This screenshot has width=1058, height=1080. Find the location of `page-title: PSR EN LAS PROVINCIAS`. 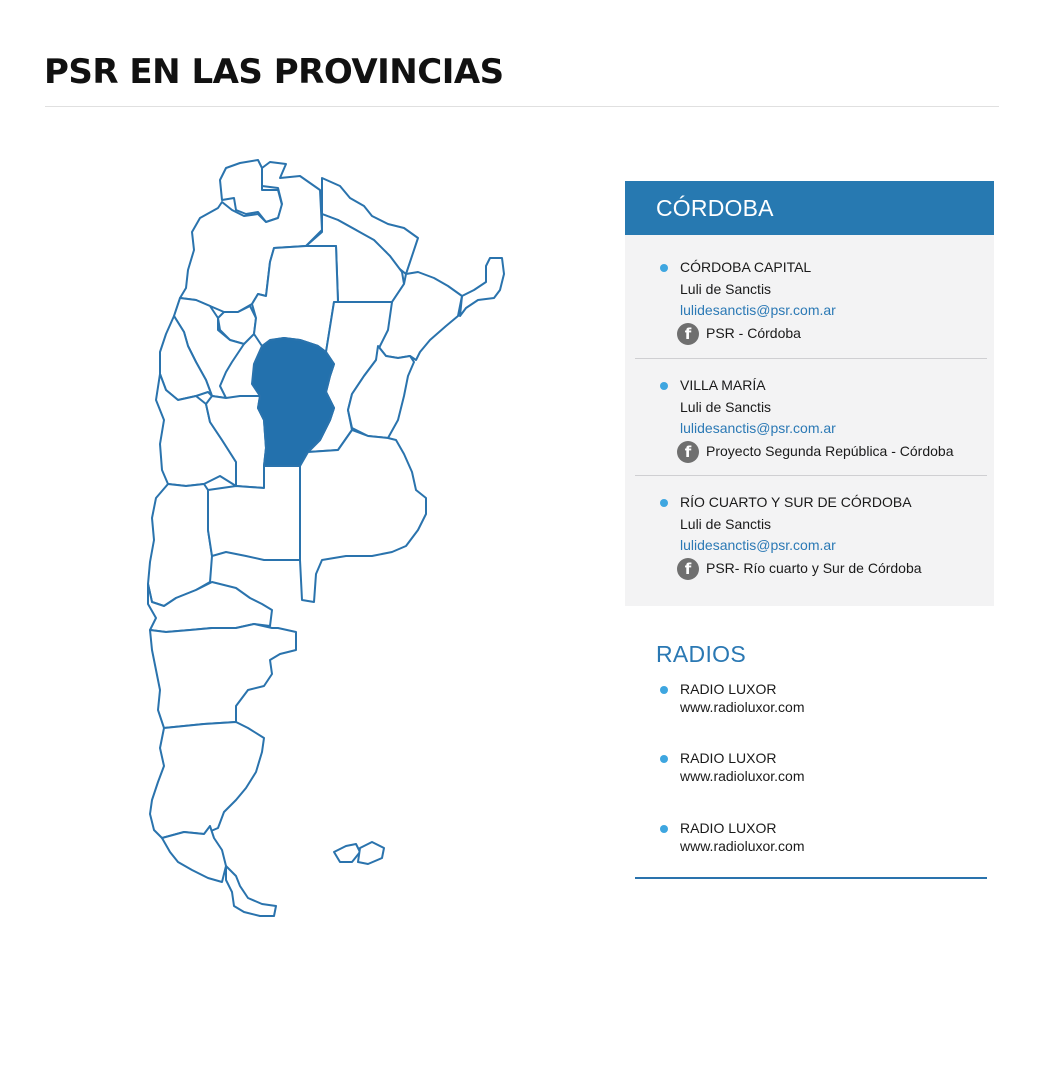

page-title: PSR EN LAS PROVINCIAS is located at coordinates (274, 72).